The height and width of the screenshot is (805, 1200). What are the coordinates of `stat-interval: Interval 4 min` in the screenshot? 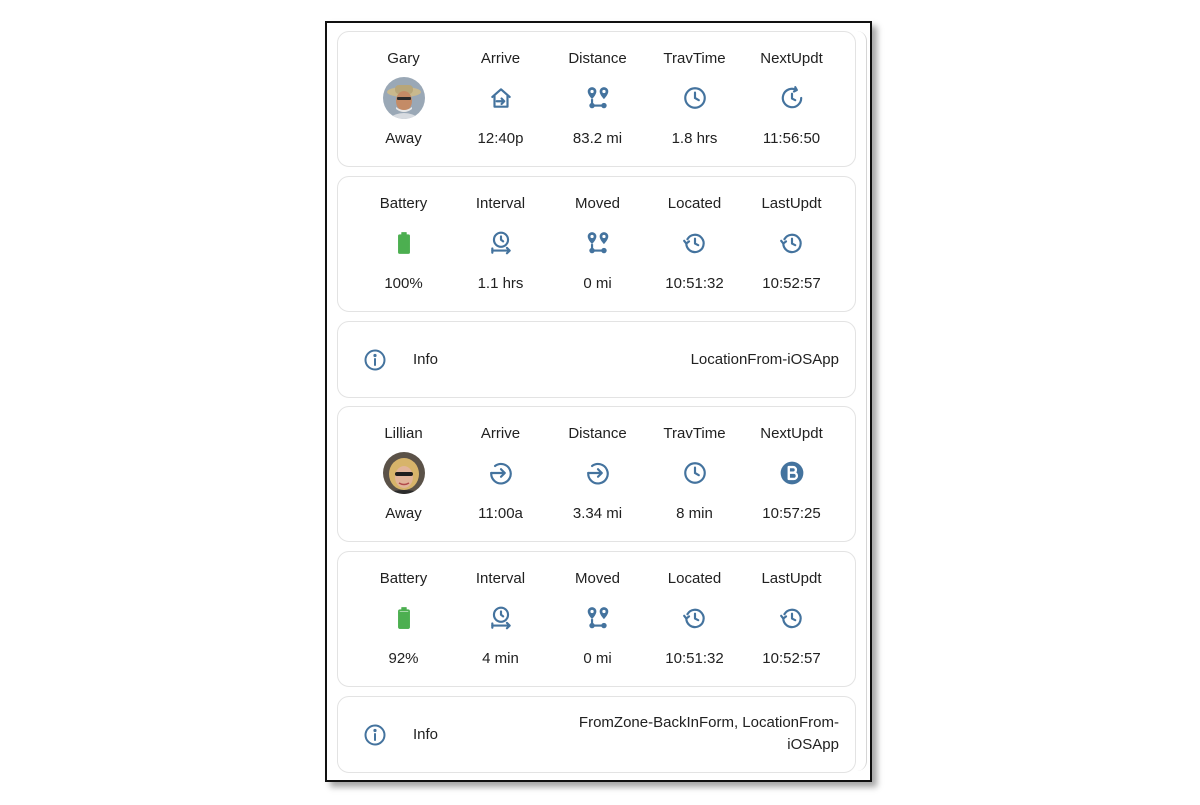 It's located at (500, 619).